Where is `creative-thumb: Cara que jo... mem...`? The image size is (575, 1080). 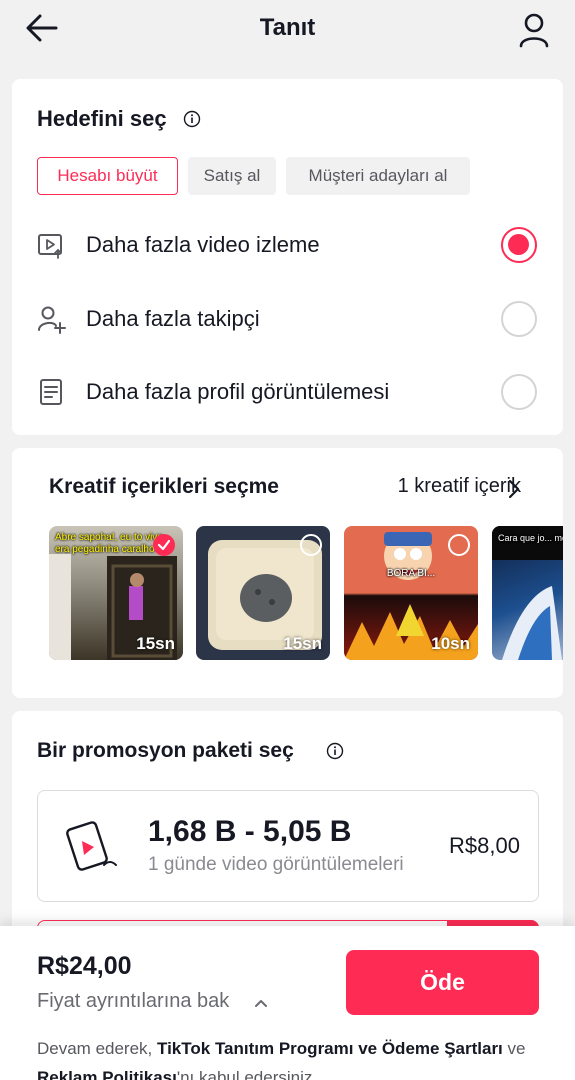
creative-thumb: Cara que jo... mem... is located at coordinates (527, 593).